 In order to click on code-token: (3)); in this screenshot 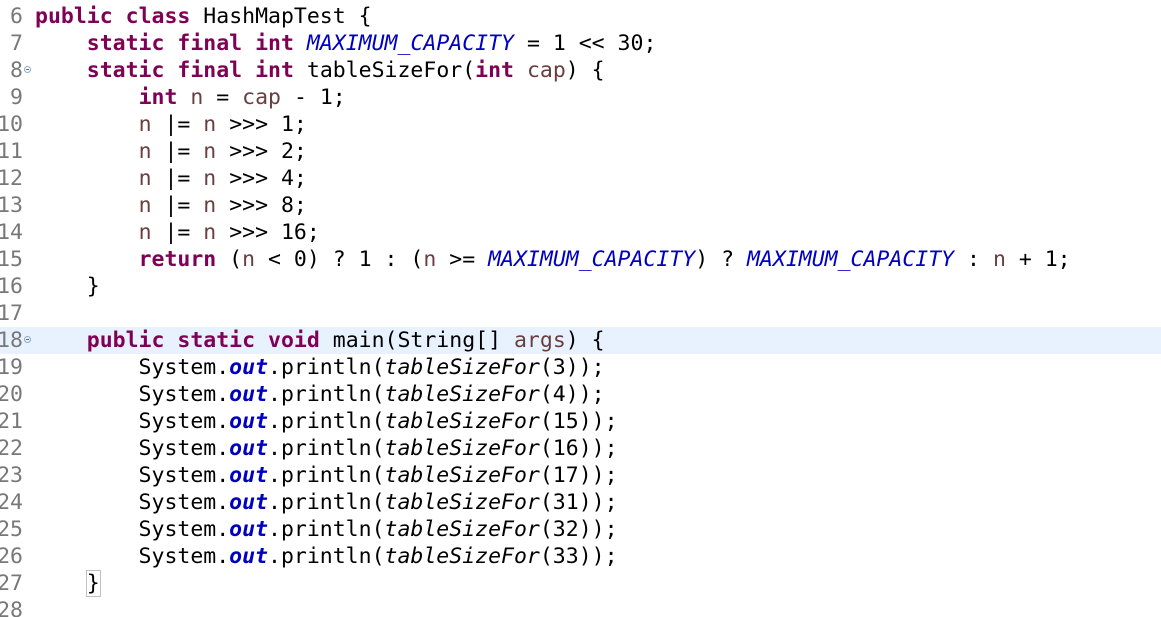, I will do `click(572, 367)`.